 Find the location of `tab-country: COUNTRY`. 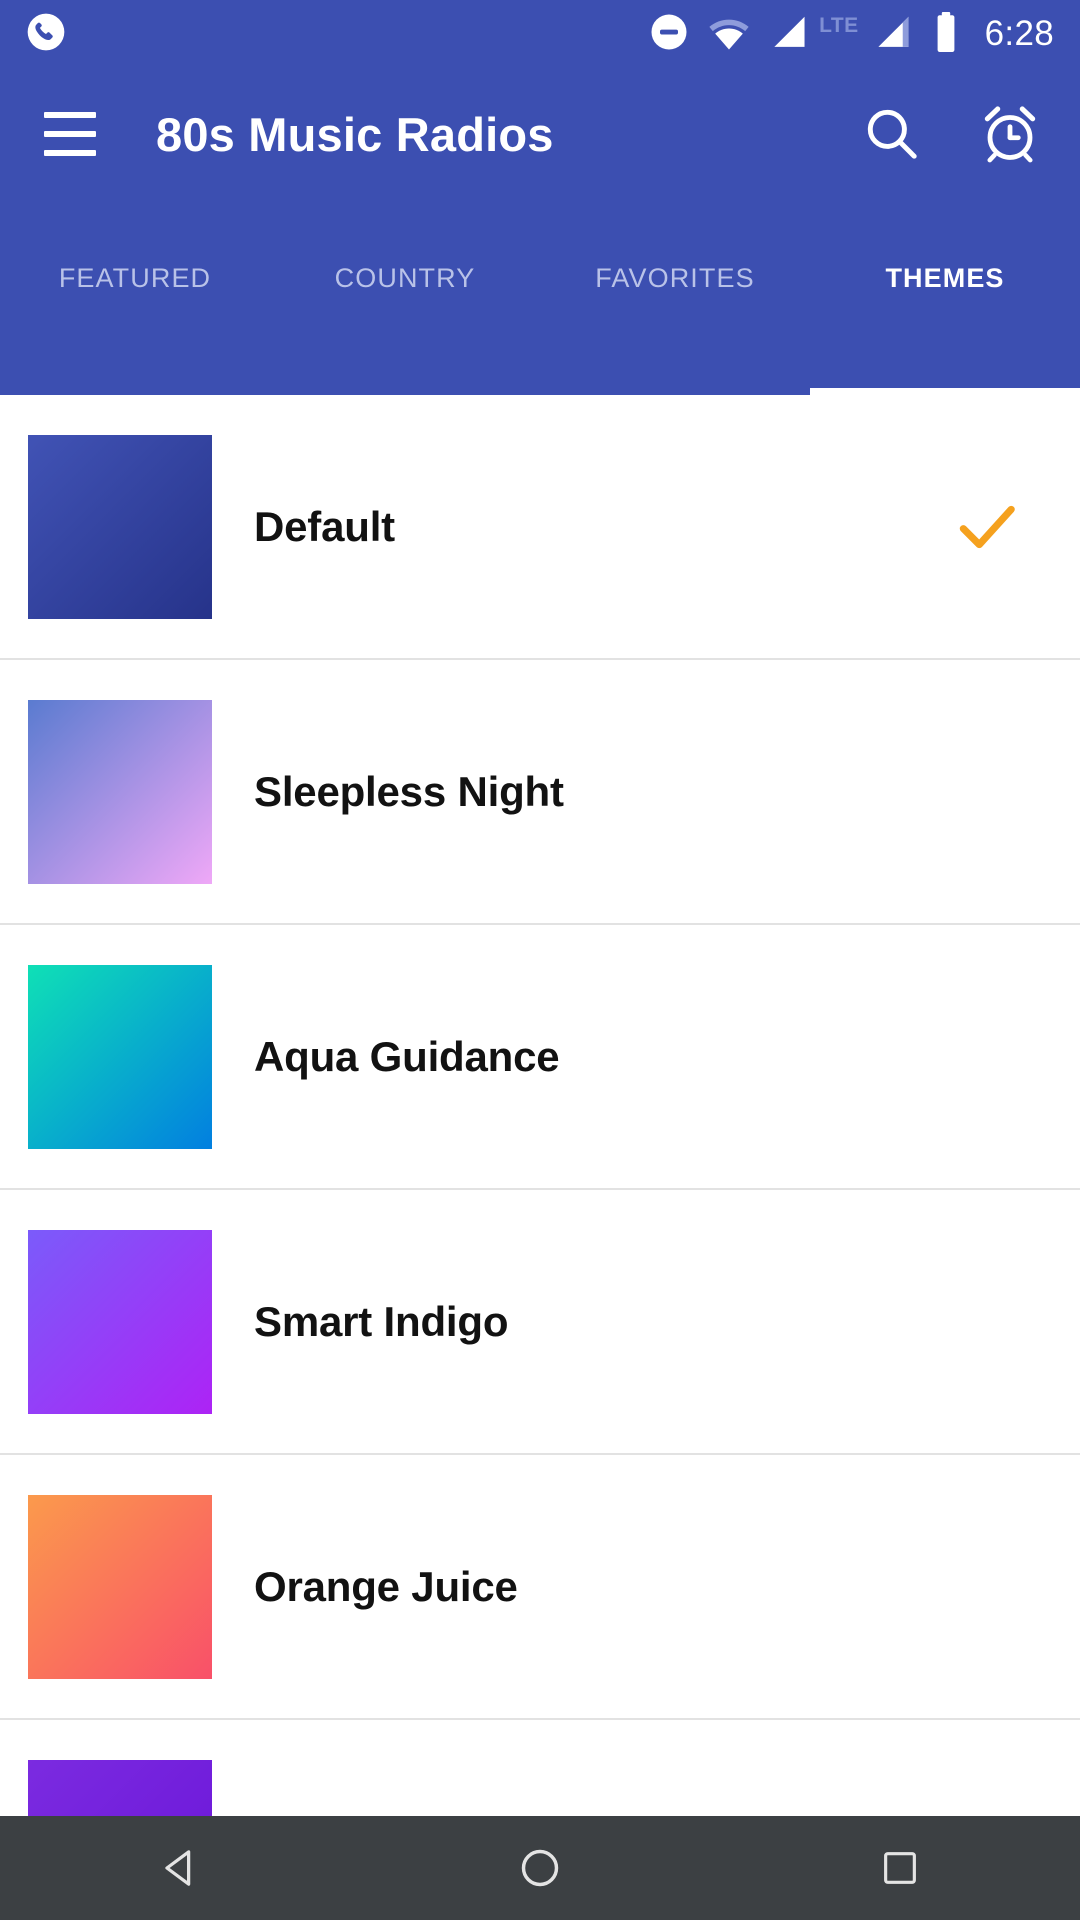

tab-country: COUNTRY is located at coordinates (405, 297).